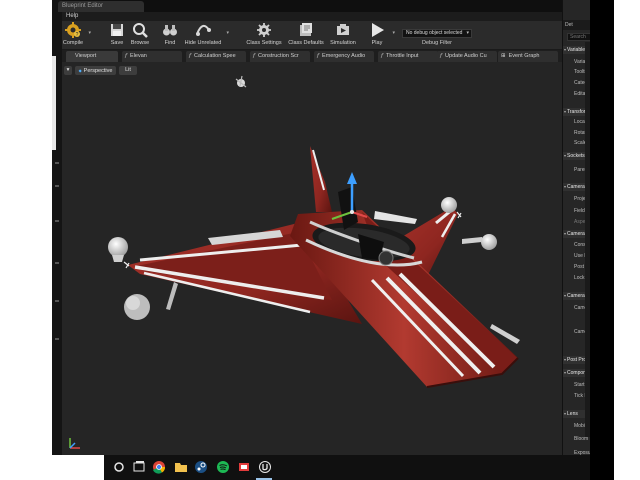 Image resolution: width=640 pixels, height=480 pixels. Describe the element at coordinates (73, 30) in the screenshot. I see `compile-icon: ?` at that location.